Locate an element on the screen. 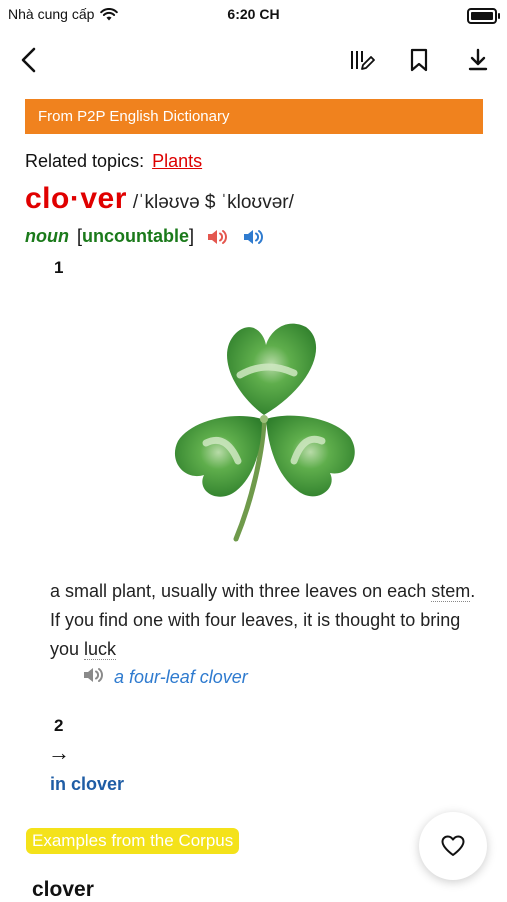 This screenshot has height=902, width=507. clover-image is located at coordinates (264, 432).